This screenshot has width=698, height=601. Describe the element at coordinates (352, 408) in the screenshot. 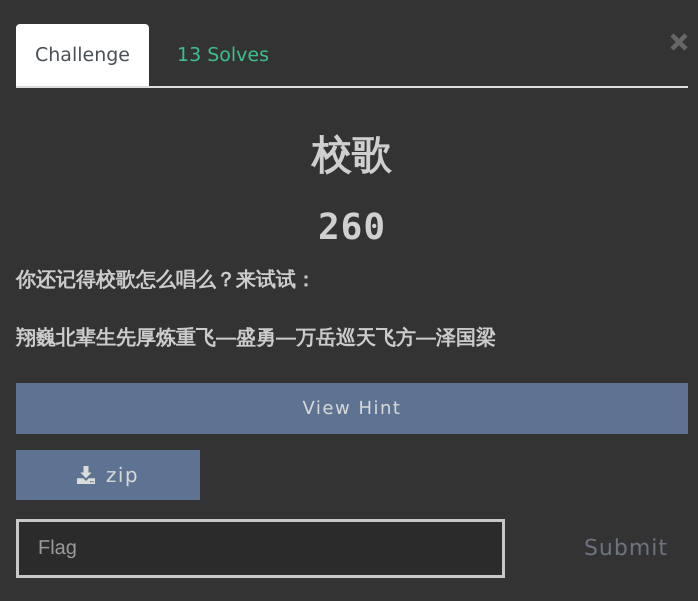

I see `view-hint-button: View Hint` at that location.